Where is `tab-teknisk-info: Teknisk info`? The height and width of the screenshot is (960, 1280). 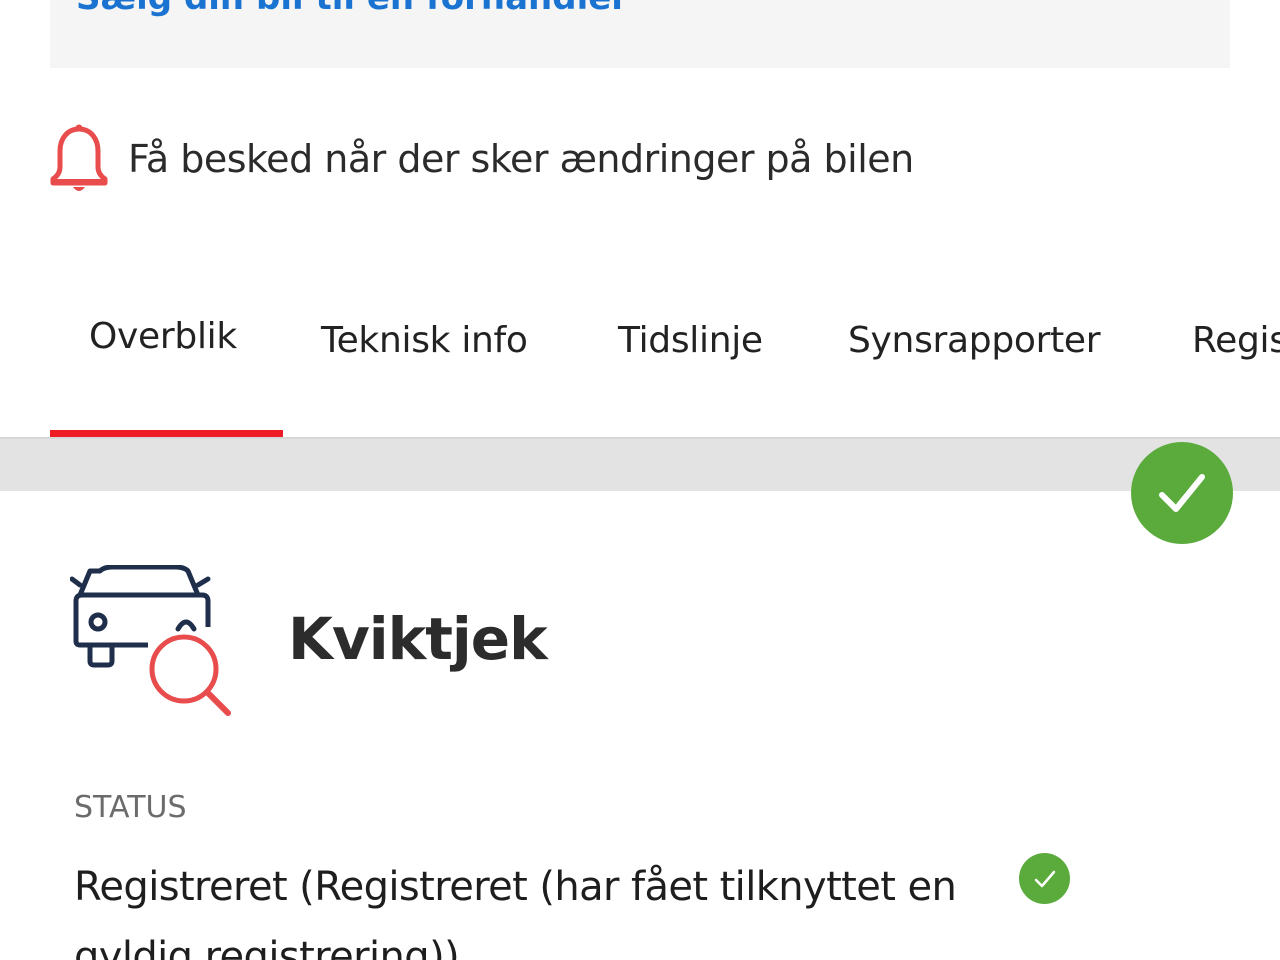 tab-teknisk-info: Teknisk info is located at coordinates (424, 340).